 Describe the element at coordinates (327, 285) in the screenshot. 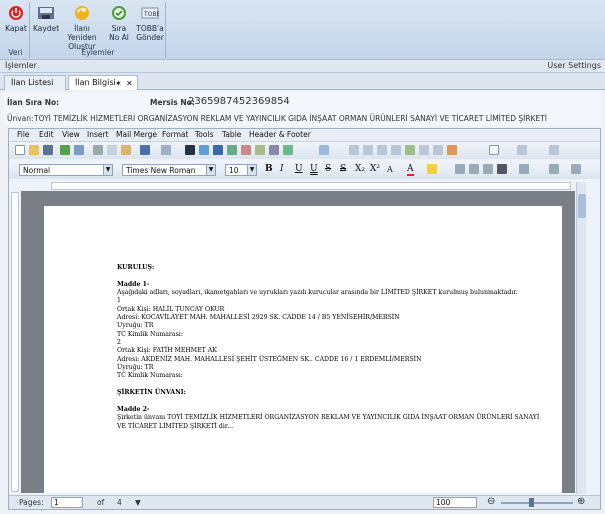

I see `document-line: Madde 1-` at that location.